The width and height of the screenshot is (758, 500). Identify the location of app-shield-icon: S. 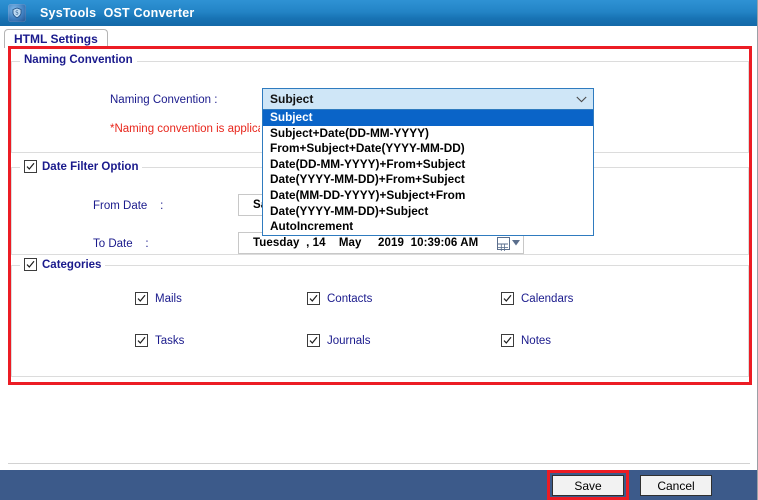
(17, 13).